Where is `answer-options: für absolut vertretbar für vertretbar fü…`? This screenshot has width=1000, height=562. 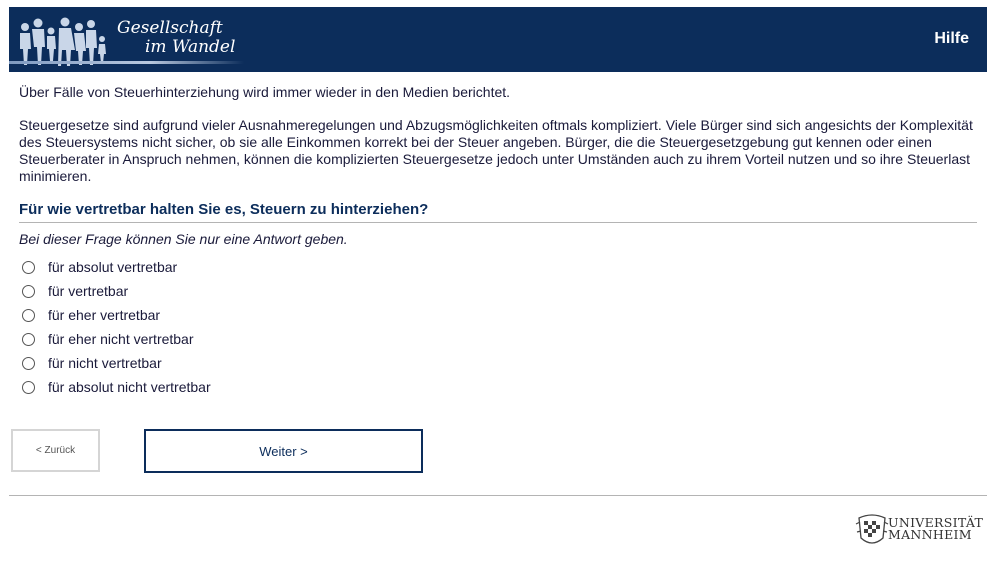
answer-options: für absolut vertretbar für vertretbar fü… is located at coordinates (116, 331).